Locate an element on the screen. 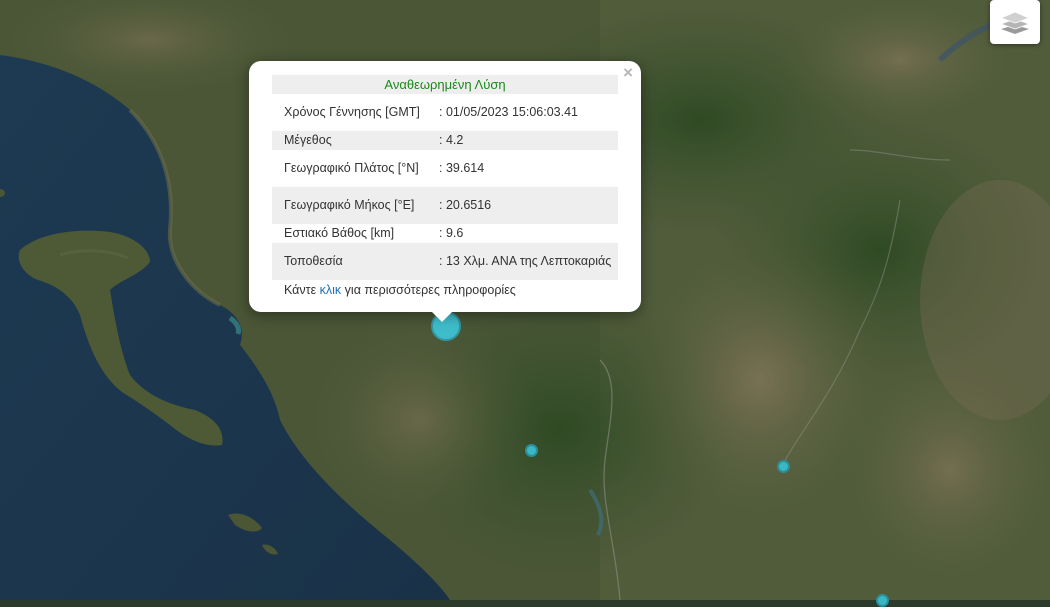  detail-label: Γεωγραφικό Πλάτος [°N] is located at coordinates (351, 168).